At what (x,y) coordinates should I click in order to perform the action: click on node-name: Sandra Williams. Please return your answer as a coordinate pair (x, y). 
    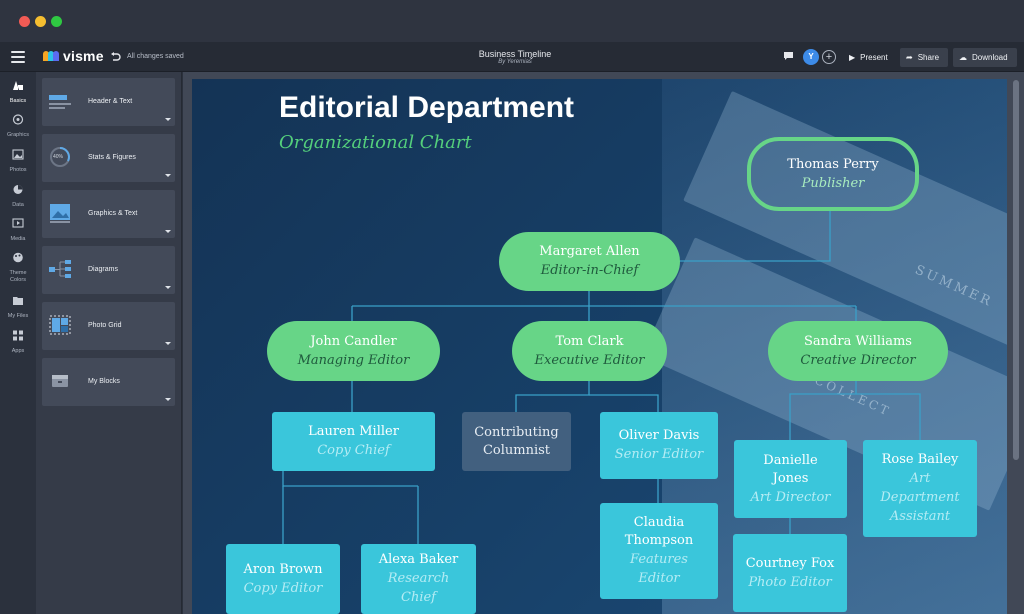
    Looking at the image, I should click on (858, 341).